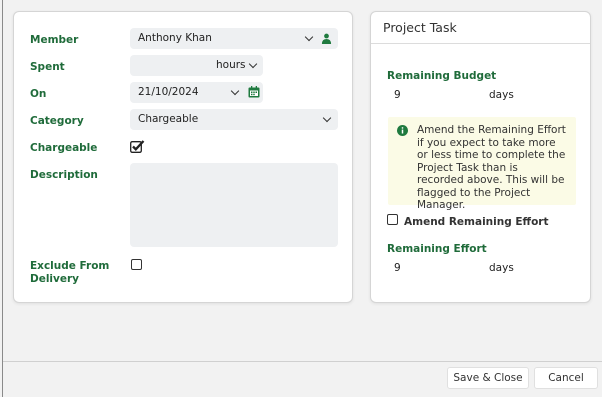  I want to click on user-icon, so click(326, 38).